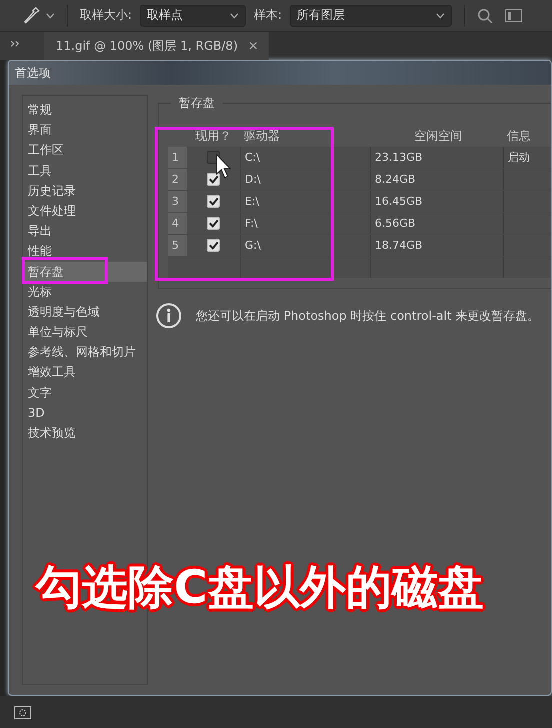 The height and width of the screenshot is (728, 552). I want to click on table-cell: F:\, so click(306, 223).